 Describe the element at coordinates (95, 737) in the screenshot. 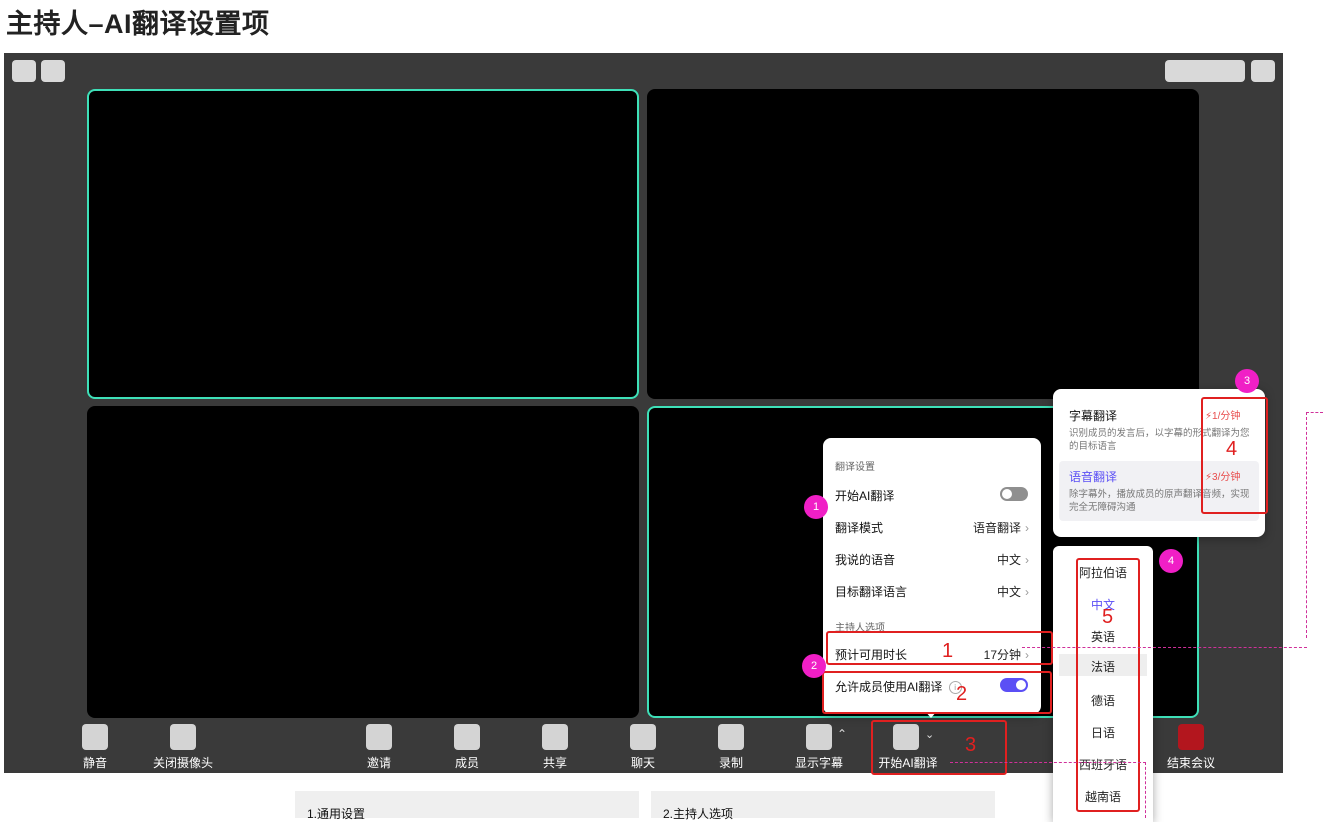

I see `microphone-icon` at that location.